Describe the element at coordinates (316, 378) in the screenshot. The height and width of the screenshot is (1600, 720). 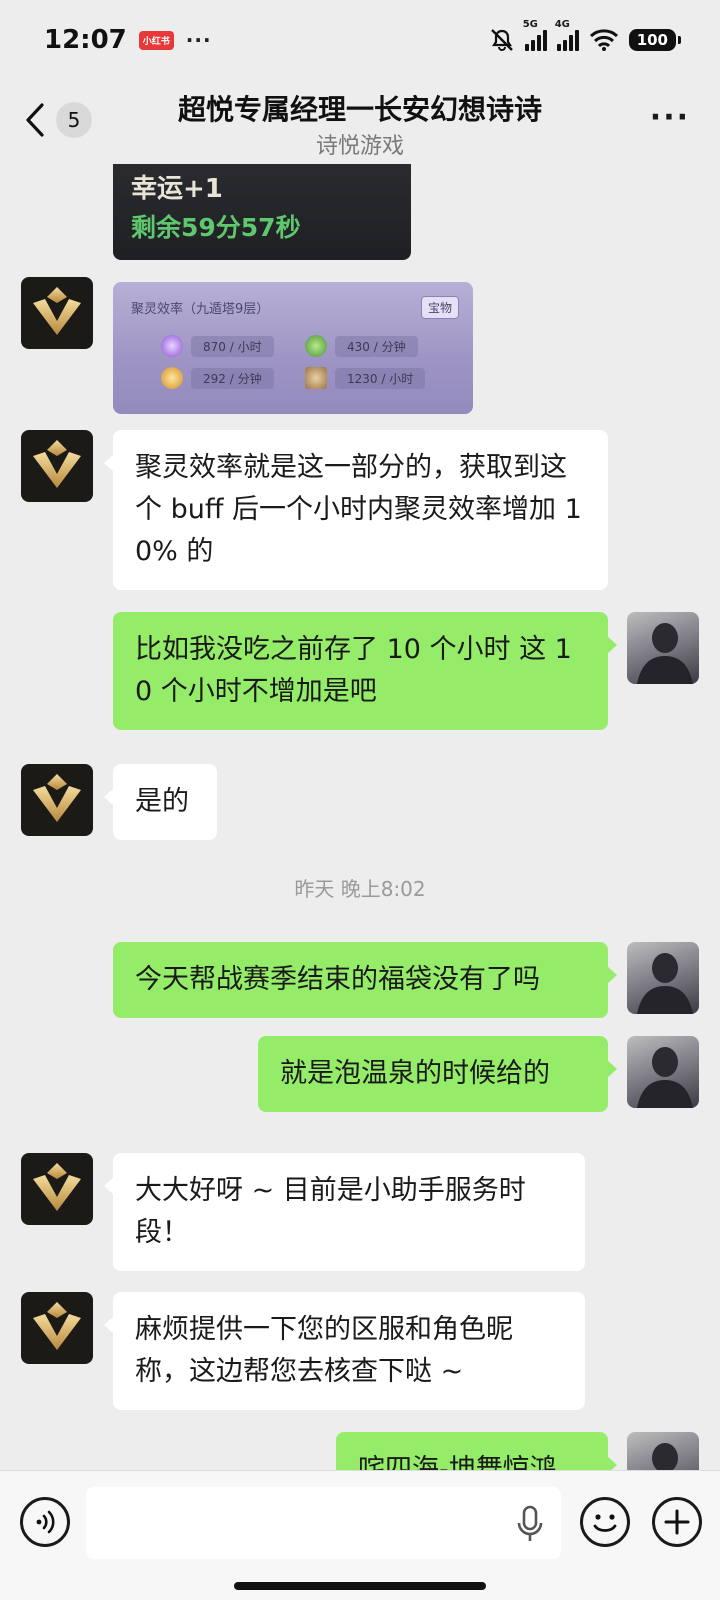
I see `scroll-icon` at that location.